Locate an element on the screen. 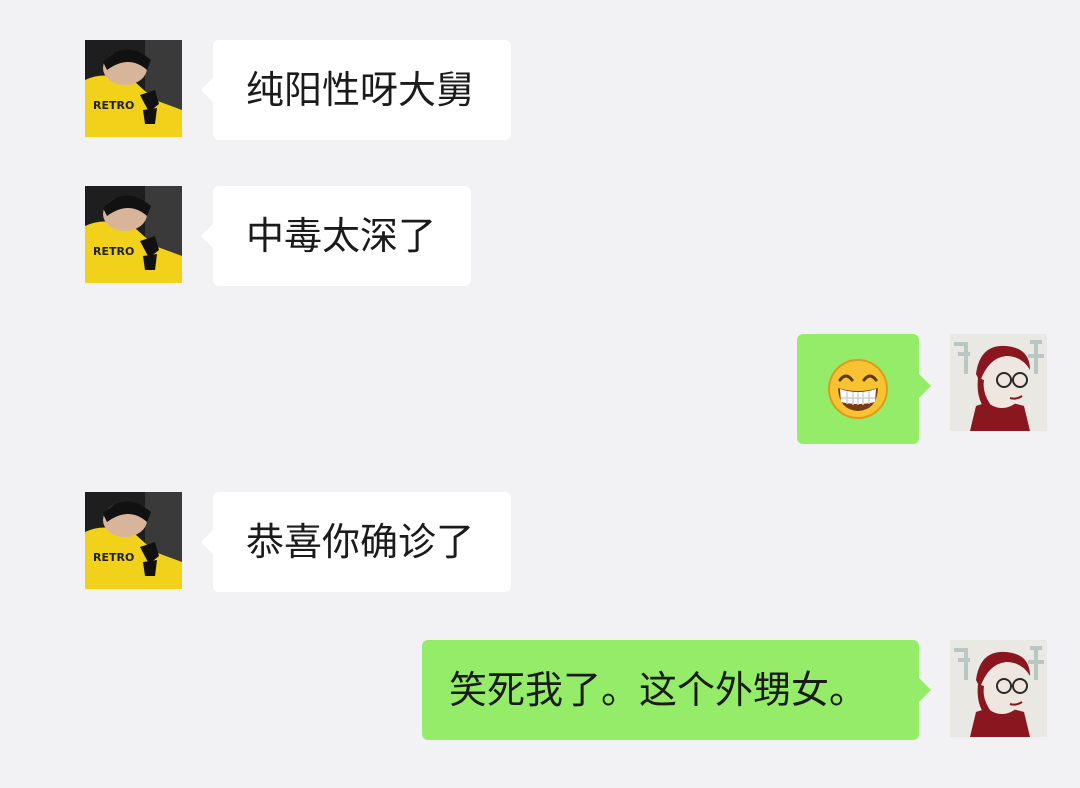 The width and height of the screenshot is (1080, 788). grinning-face-emoji-icon is located at coordinates (858, 389).